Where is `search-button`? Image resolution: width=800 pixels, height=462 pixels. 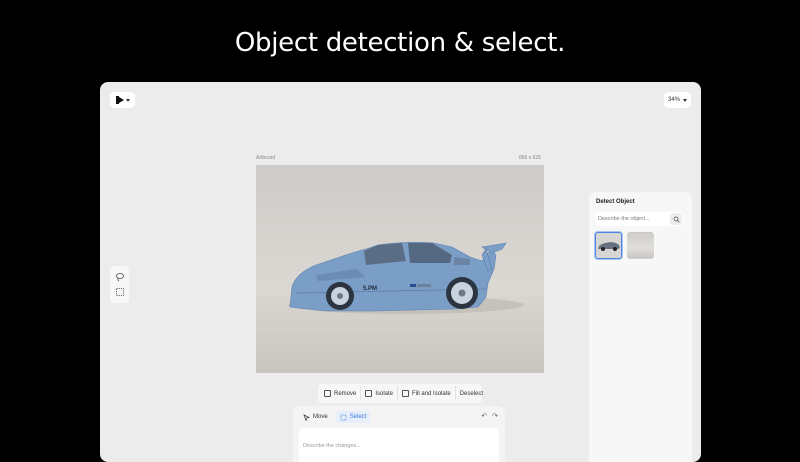 search-button is located at coordinates (676, 219).